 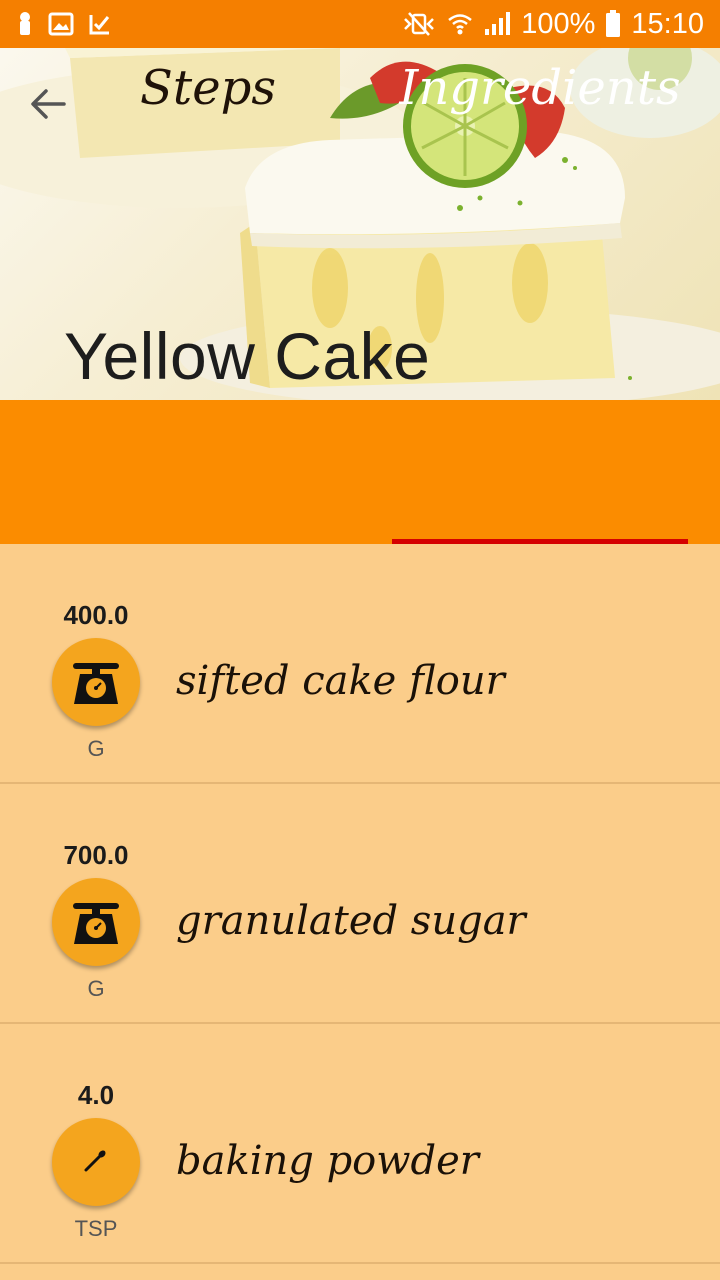 What do you see at coordinates (61, 24) in the screenshot?
I see `gallery-icon` at bounding box center [61, 24].